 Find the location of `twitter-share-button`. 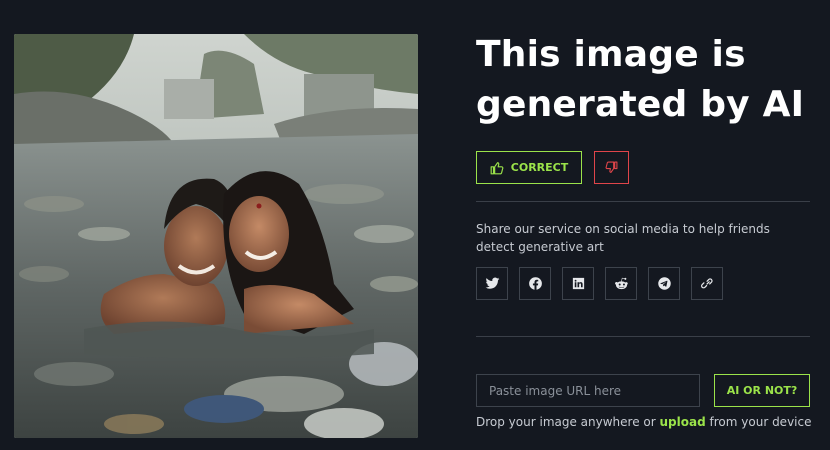

twitter-share-button is located at coordinates (492, 283).